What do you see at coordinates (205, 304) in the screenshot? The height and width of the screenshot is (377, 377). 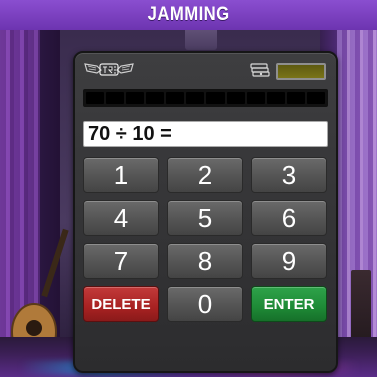 I see `key-0: 0` at bounding box center [205, 304].